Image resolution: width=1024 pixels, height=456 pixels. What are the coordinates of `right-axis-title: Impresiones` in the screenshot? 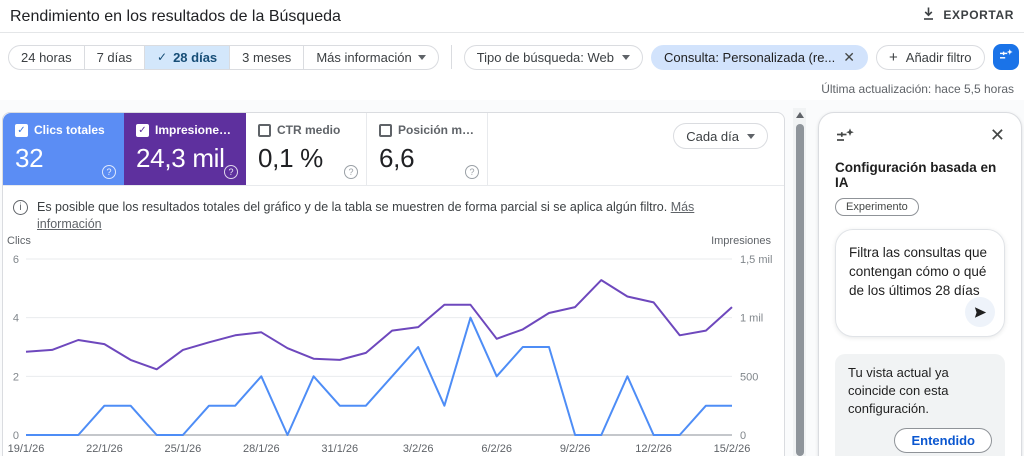 It's located at (741, 241).